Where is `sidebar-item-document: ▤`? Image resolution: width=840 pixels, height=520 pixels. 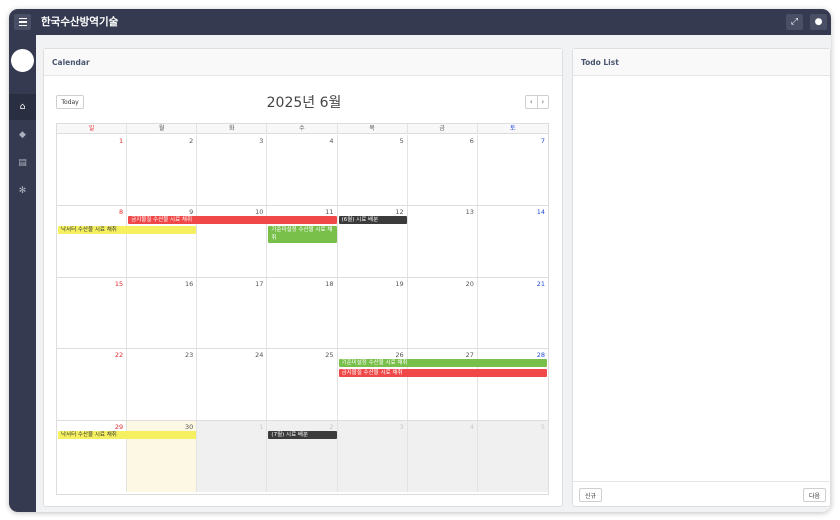
sidebar-item-document: ▤ is located at coordinates (22, 163).